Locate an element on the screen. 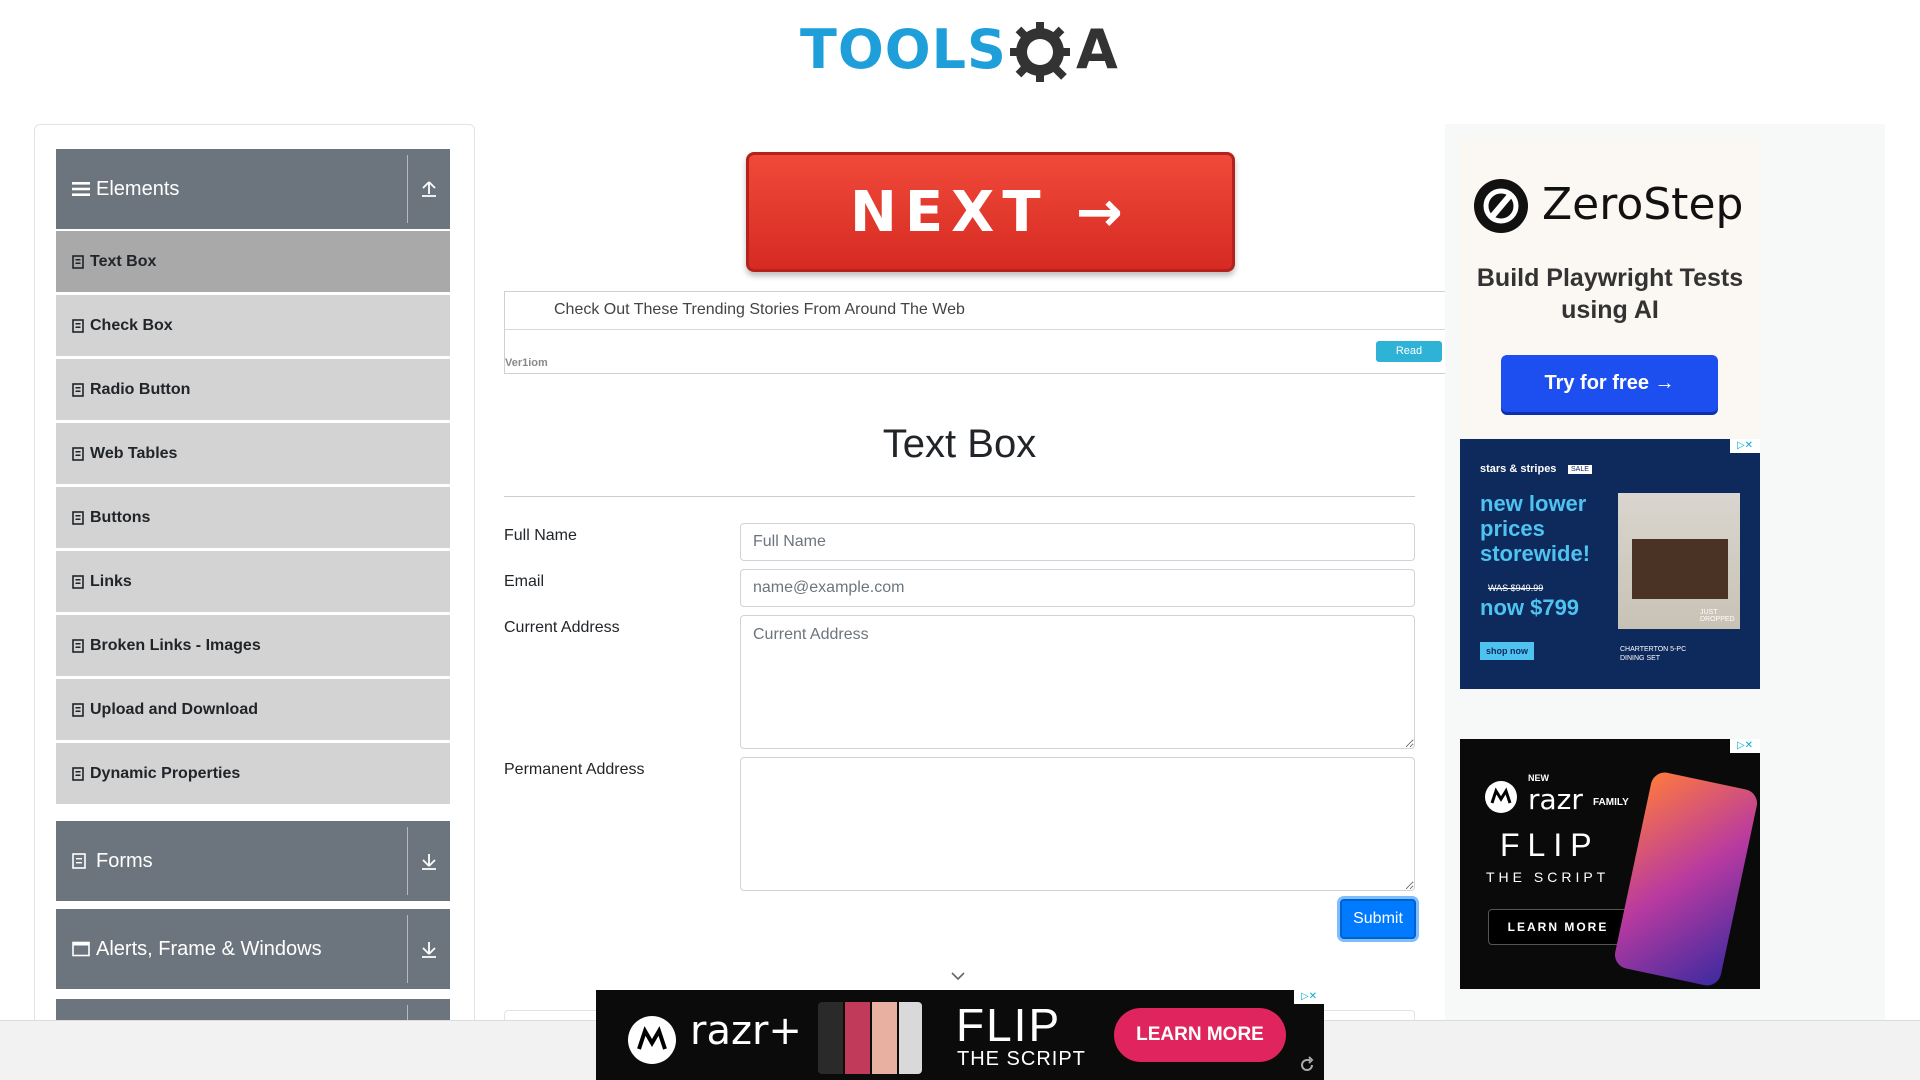 The height and width of the screenshot is (1080, 1920). email-input is located at coordinates (1077, 588).